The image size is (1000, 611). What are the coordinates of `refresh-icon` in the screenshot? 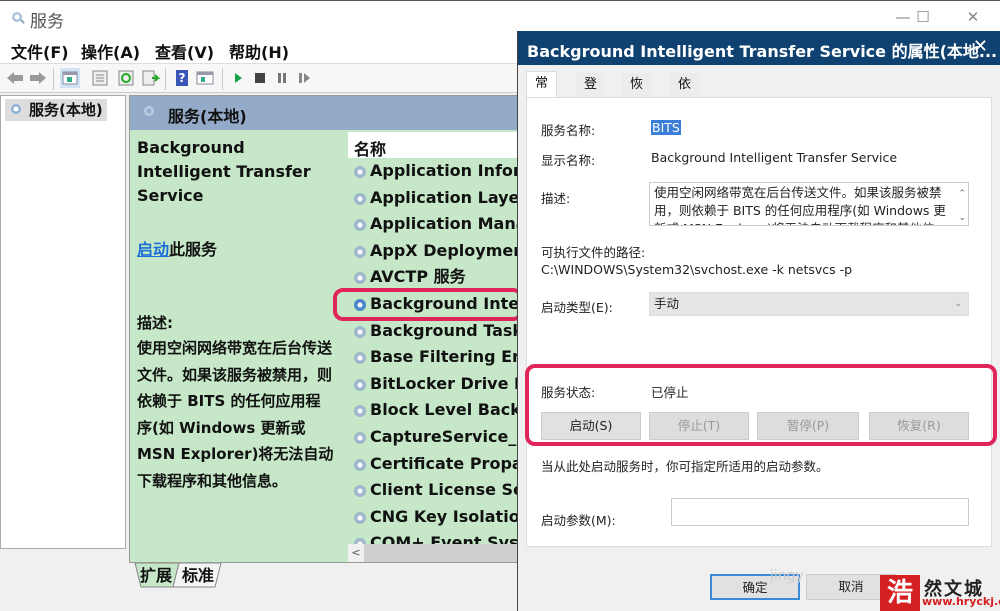 It's located at (126, 78).